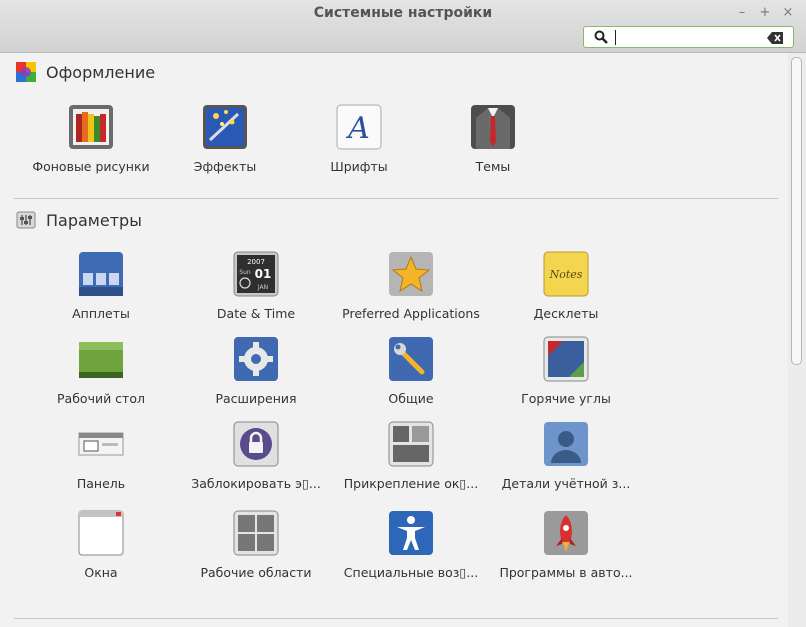 This screenshot has height=627, width=806. I want to click on settings-item-applets: Апплеты, so click(101, 286).